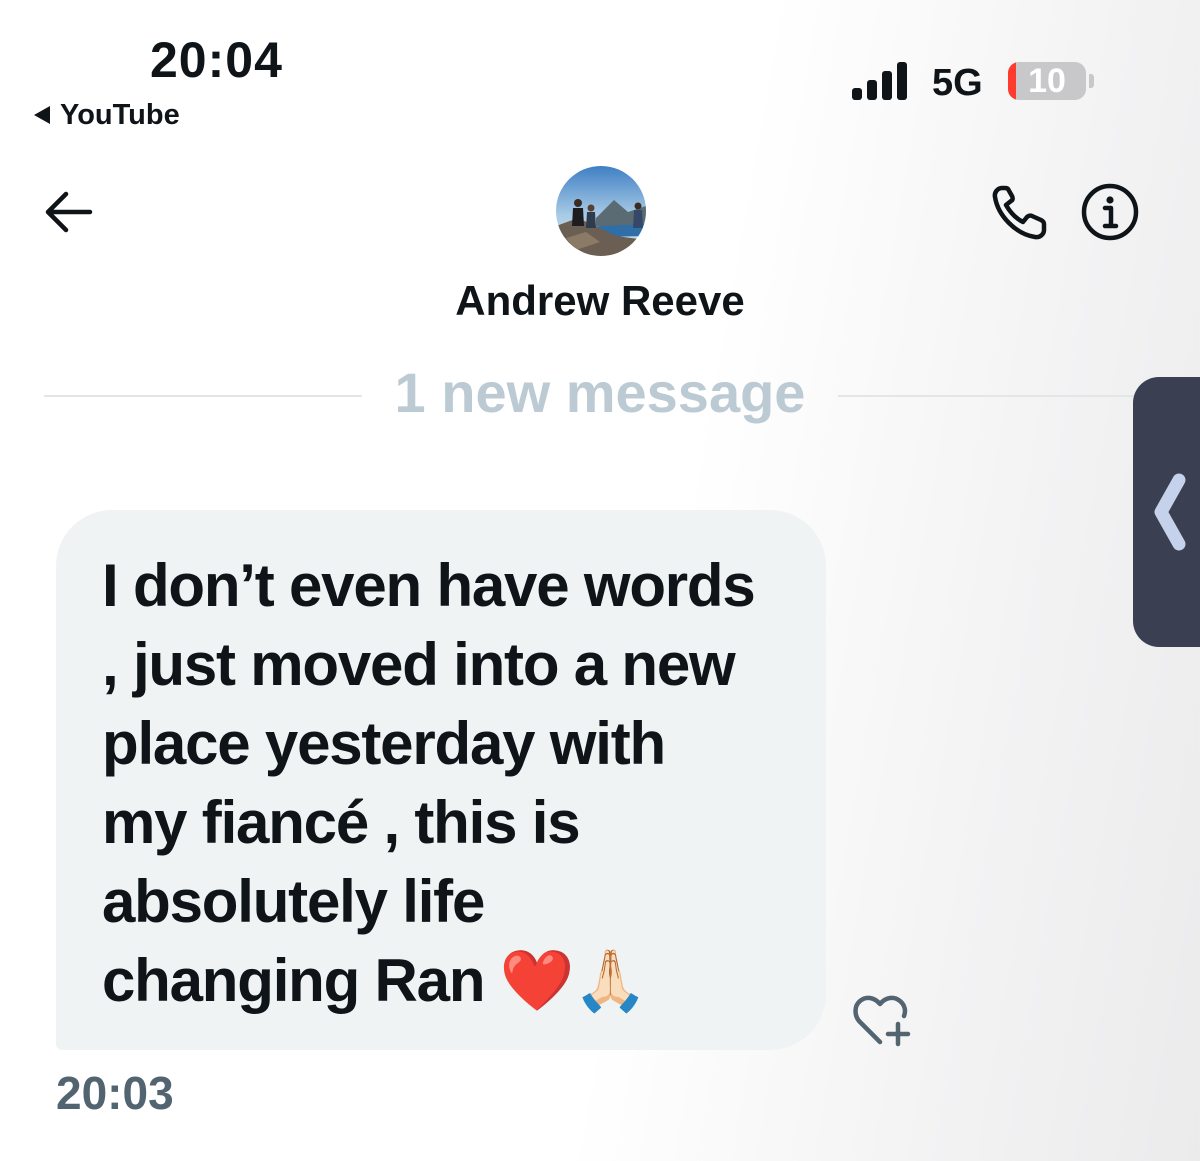  What do you see at coordinates (1020, 212) in the screenshot?
I see `phone-icon` at bounding box center [1020, 212].